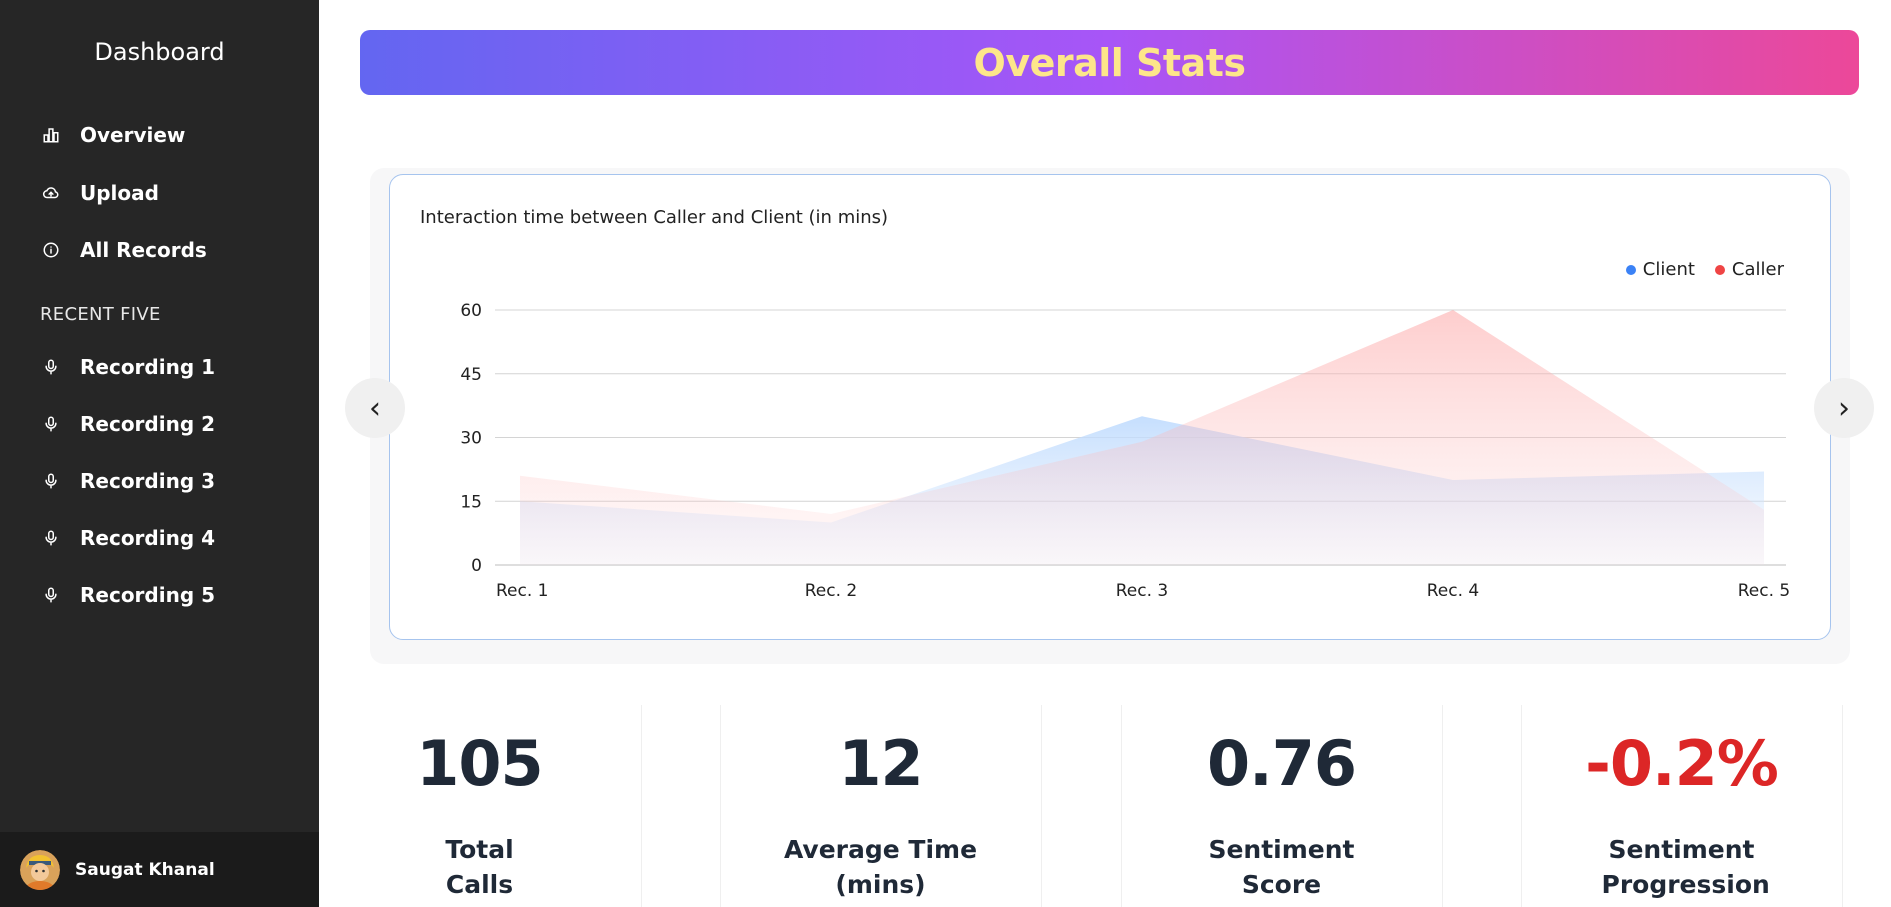 The height and width of the screenshot is (907, 1891). I want to click on recent-item-label: Recording 2, so click(148, 424).